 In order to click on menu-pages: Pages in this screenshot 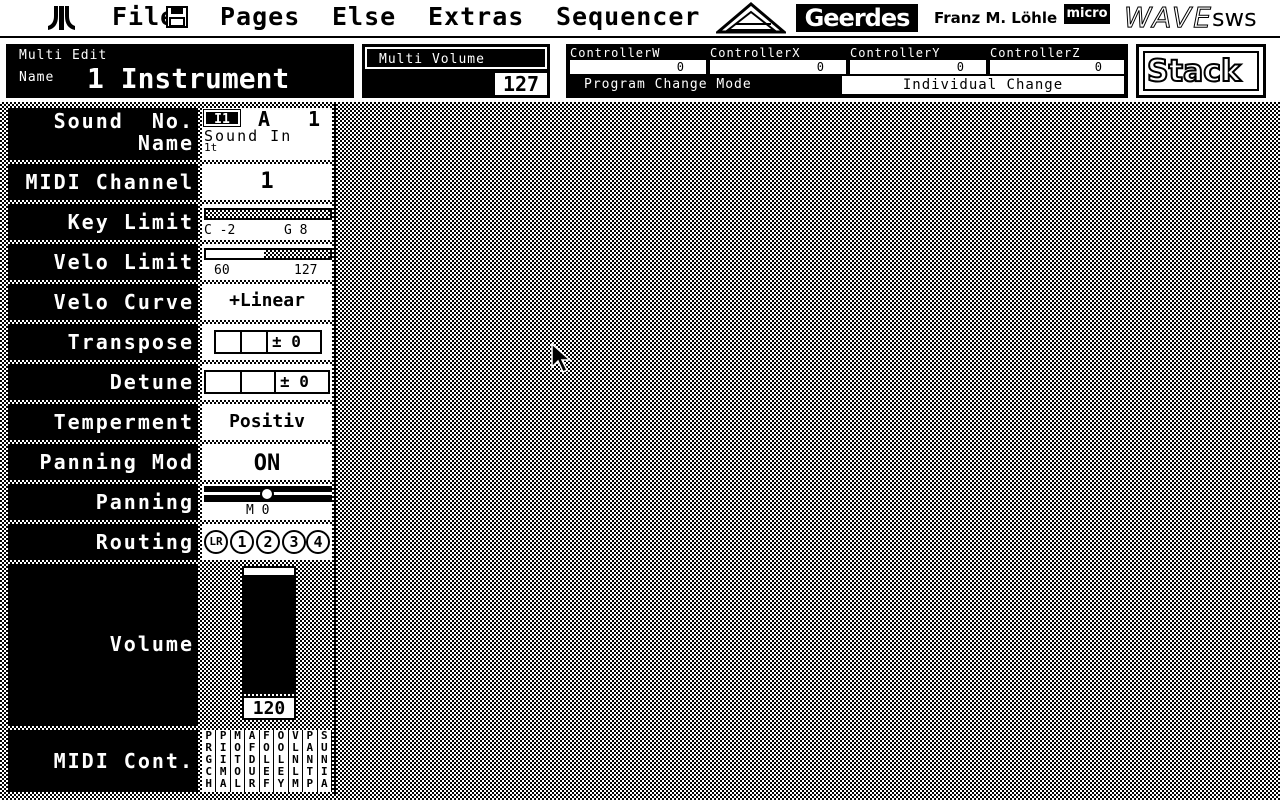, I will do `click(260, 17)`.